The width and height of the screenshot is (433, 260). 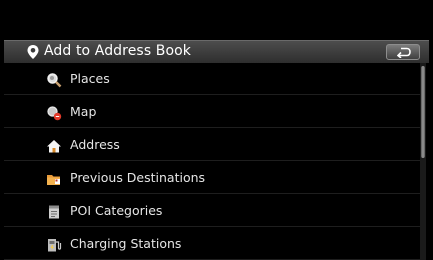 What do you see at coordinates (54, 80) in the screenshot?
I see `search-magnifier-icon` at bounding box center [54, 80].